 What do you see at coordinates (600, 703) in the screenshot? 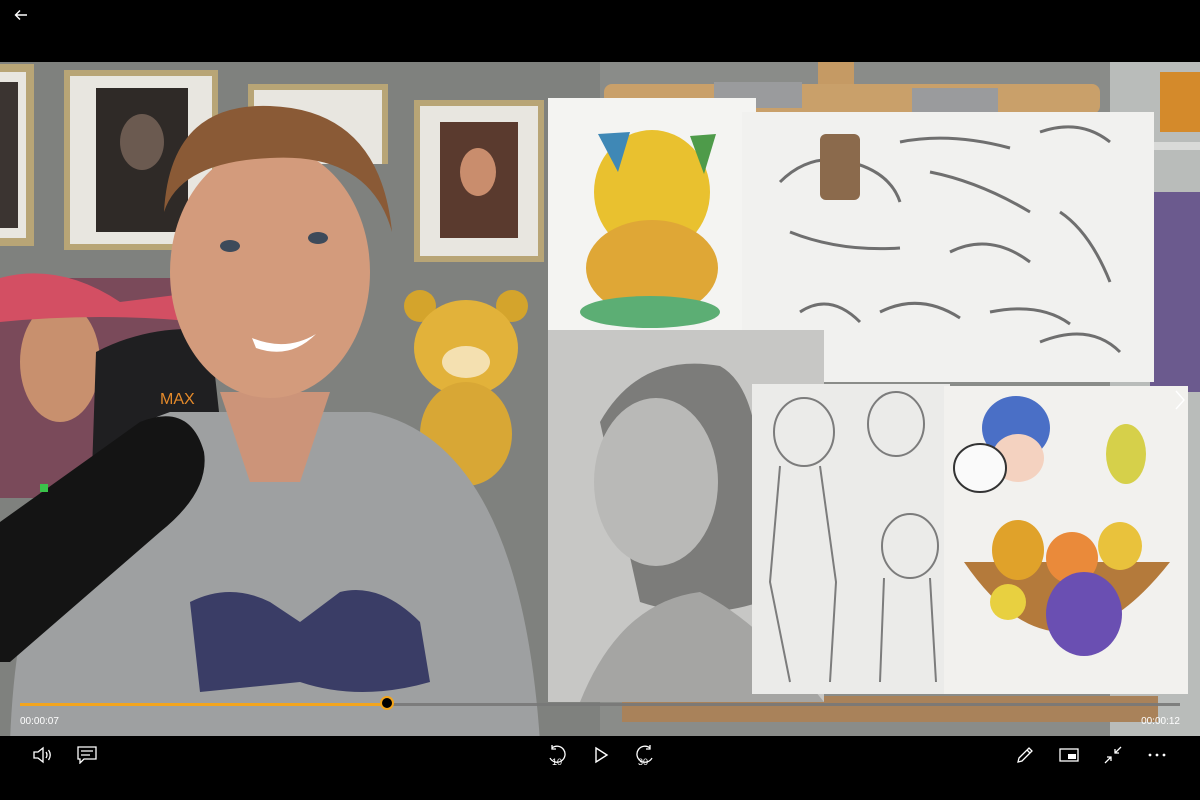
I see `seek-track` at bounding box center [600, 703].